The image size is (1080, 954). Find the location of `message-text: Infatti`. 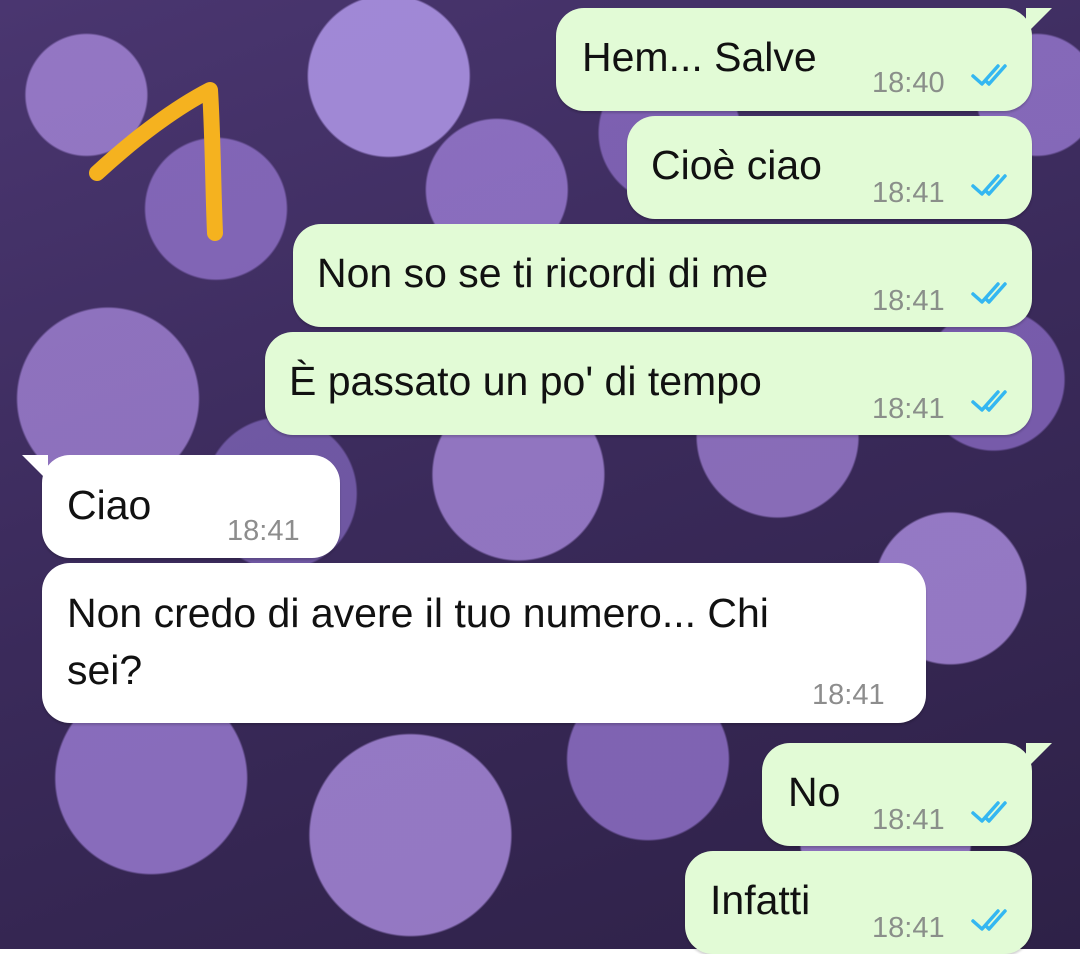

message-text: Infatti is located at coordinates (760, 900).